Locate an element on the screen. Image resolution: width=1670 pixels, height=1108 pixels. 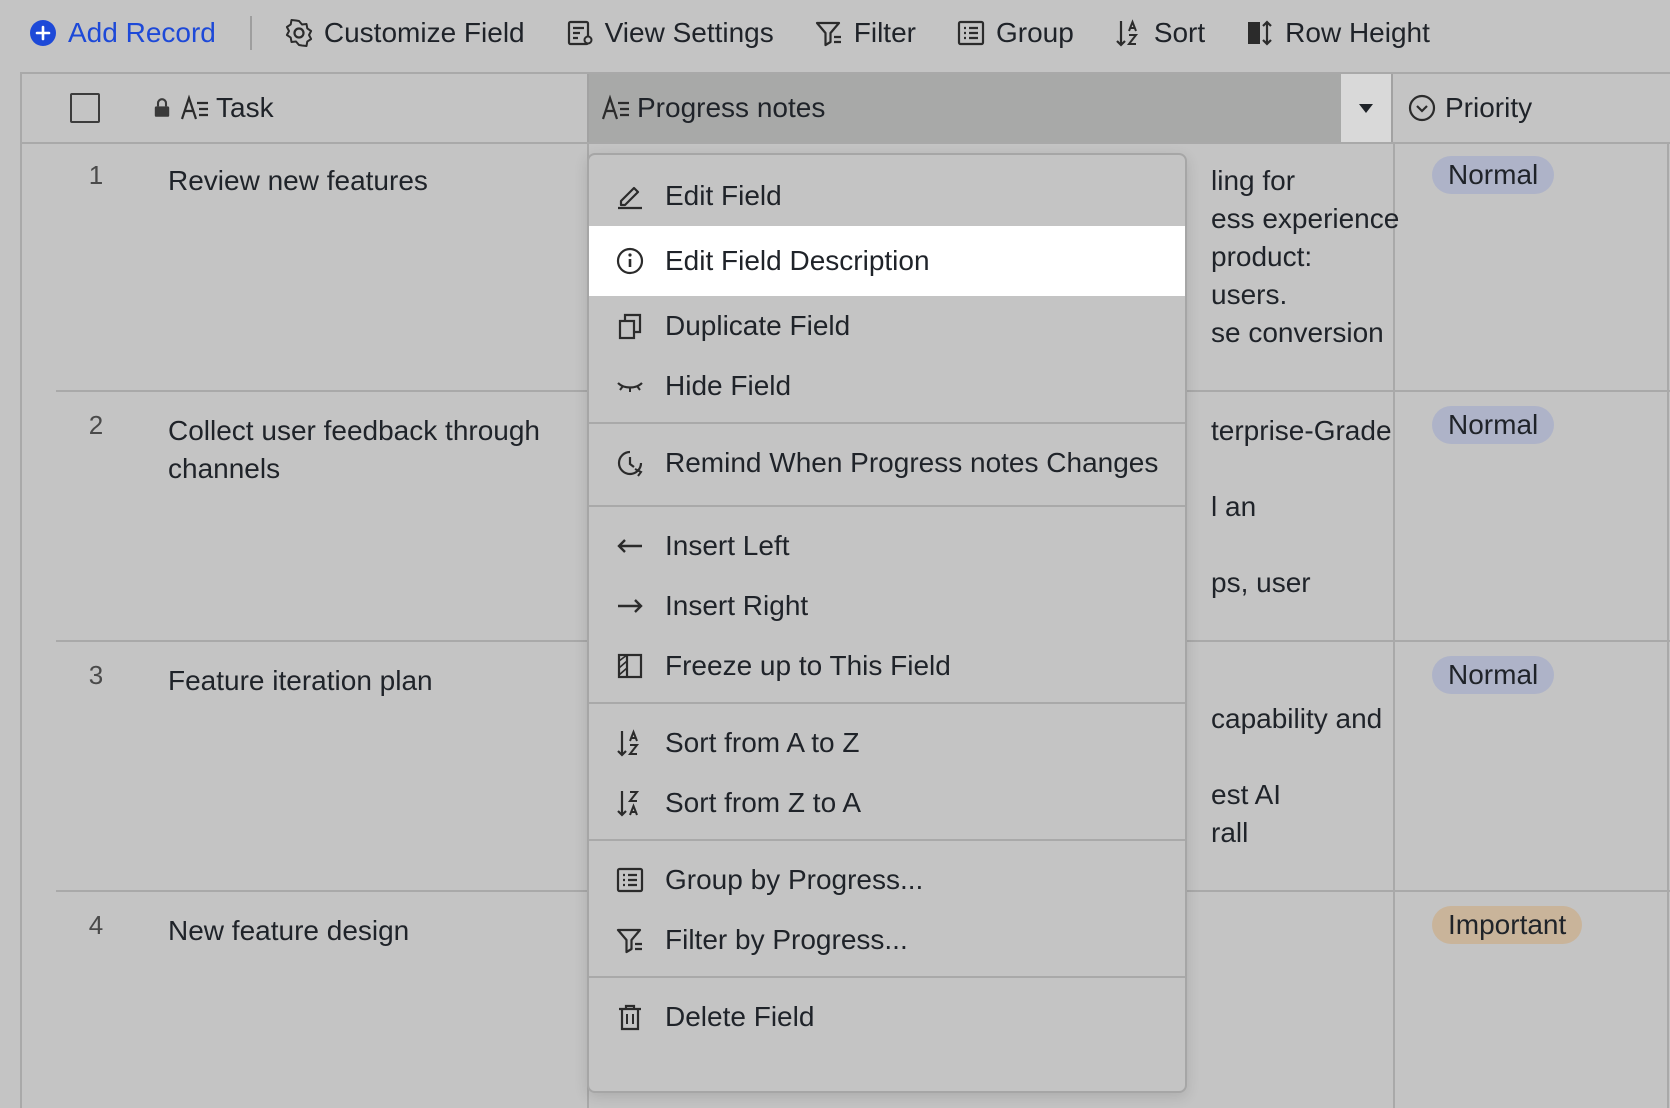
task-cell: Review new features is located at coordinates (373, 181).